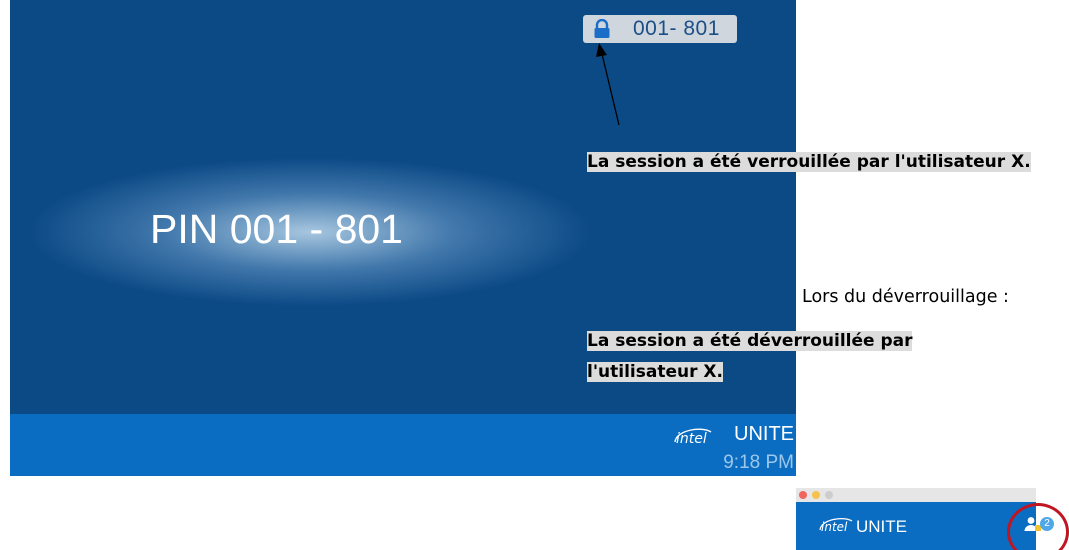 The height and width of the screenshot is (550, 1069). I want to click on unite-brand-label: UNITE, so click(764, 434).